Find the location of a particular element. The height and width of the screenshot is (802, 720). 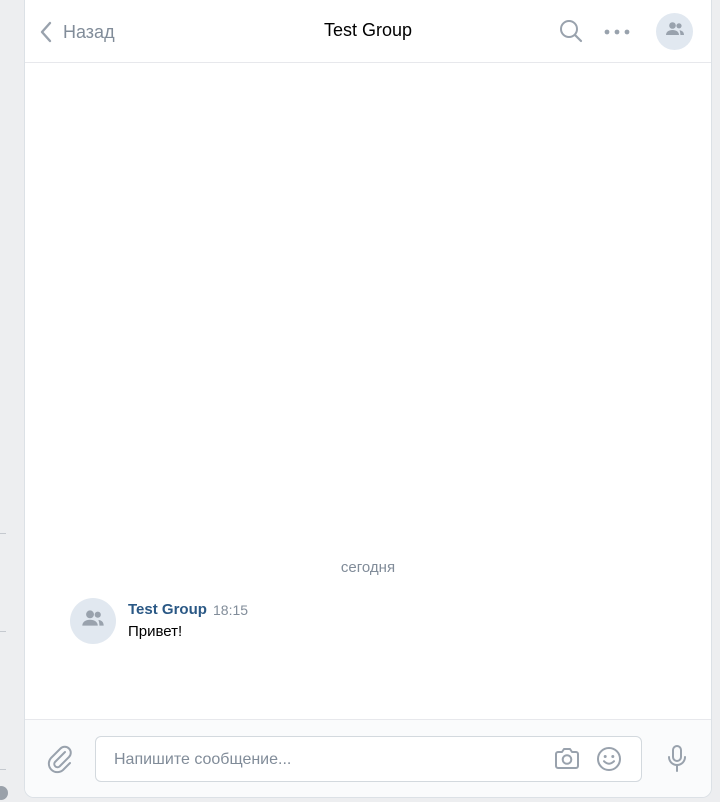

camera-button is located at coordinates (567, 761).